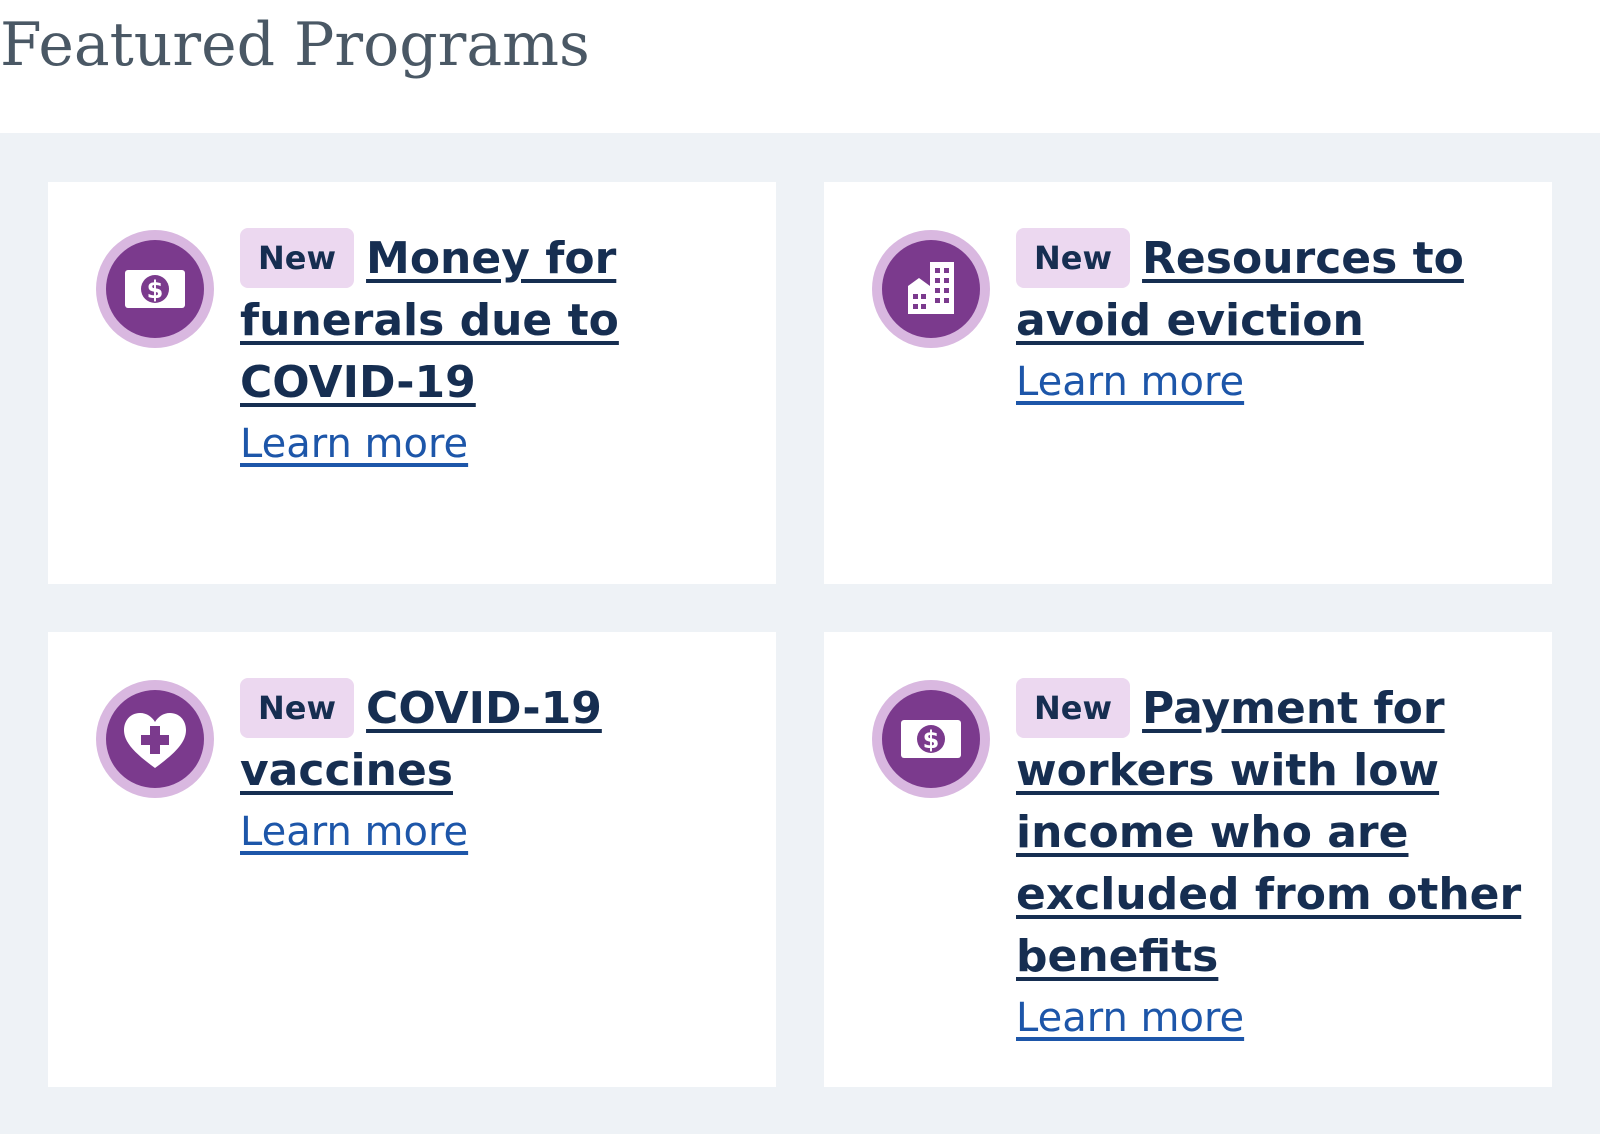 Image resolution: width=1600 pixels, height=1134 pixels. I want to click on building-icon, so click(931, 289).